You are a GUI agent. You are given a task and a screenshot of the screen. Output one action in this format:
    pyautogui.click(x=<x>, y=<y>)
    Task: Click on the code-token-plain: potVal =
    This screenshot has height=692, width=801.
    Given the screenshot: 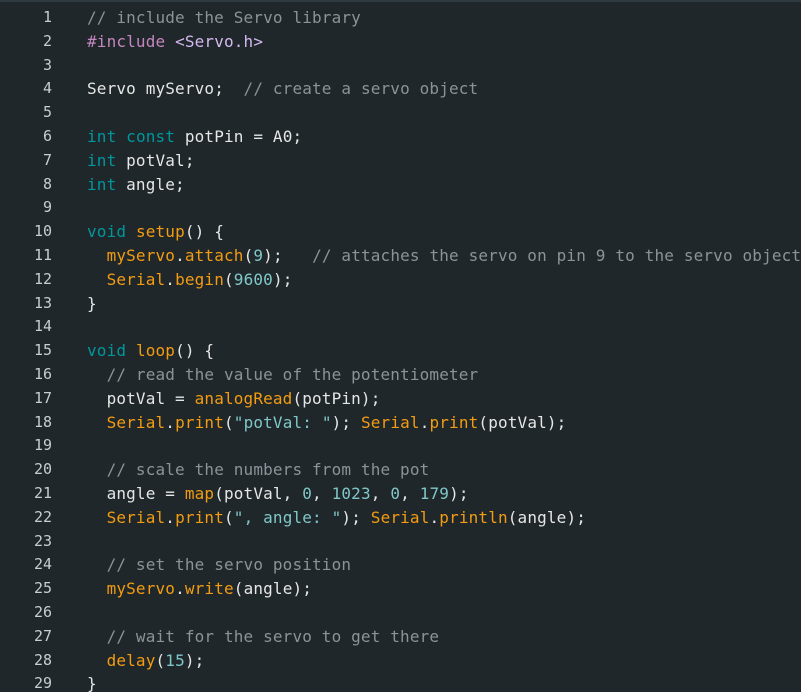 What is the action you would take?
    pyautogui.click(x=141, y=398)
    